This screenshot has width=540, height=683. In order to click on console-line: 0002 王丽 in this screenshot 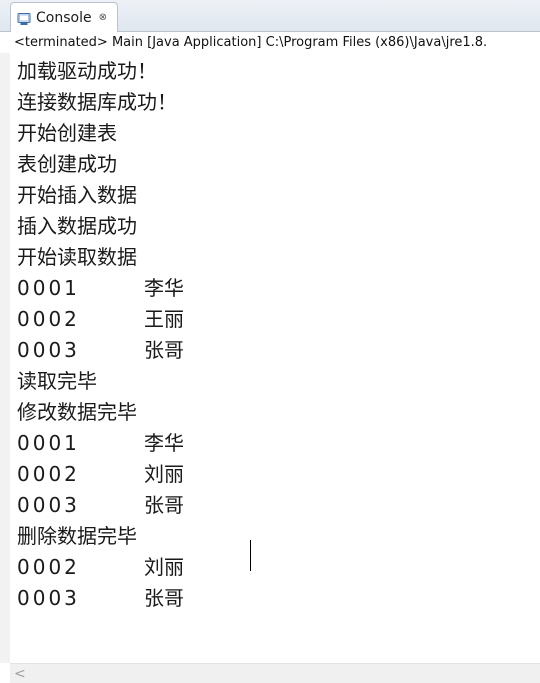, I will do `click(100, 319)`.